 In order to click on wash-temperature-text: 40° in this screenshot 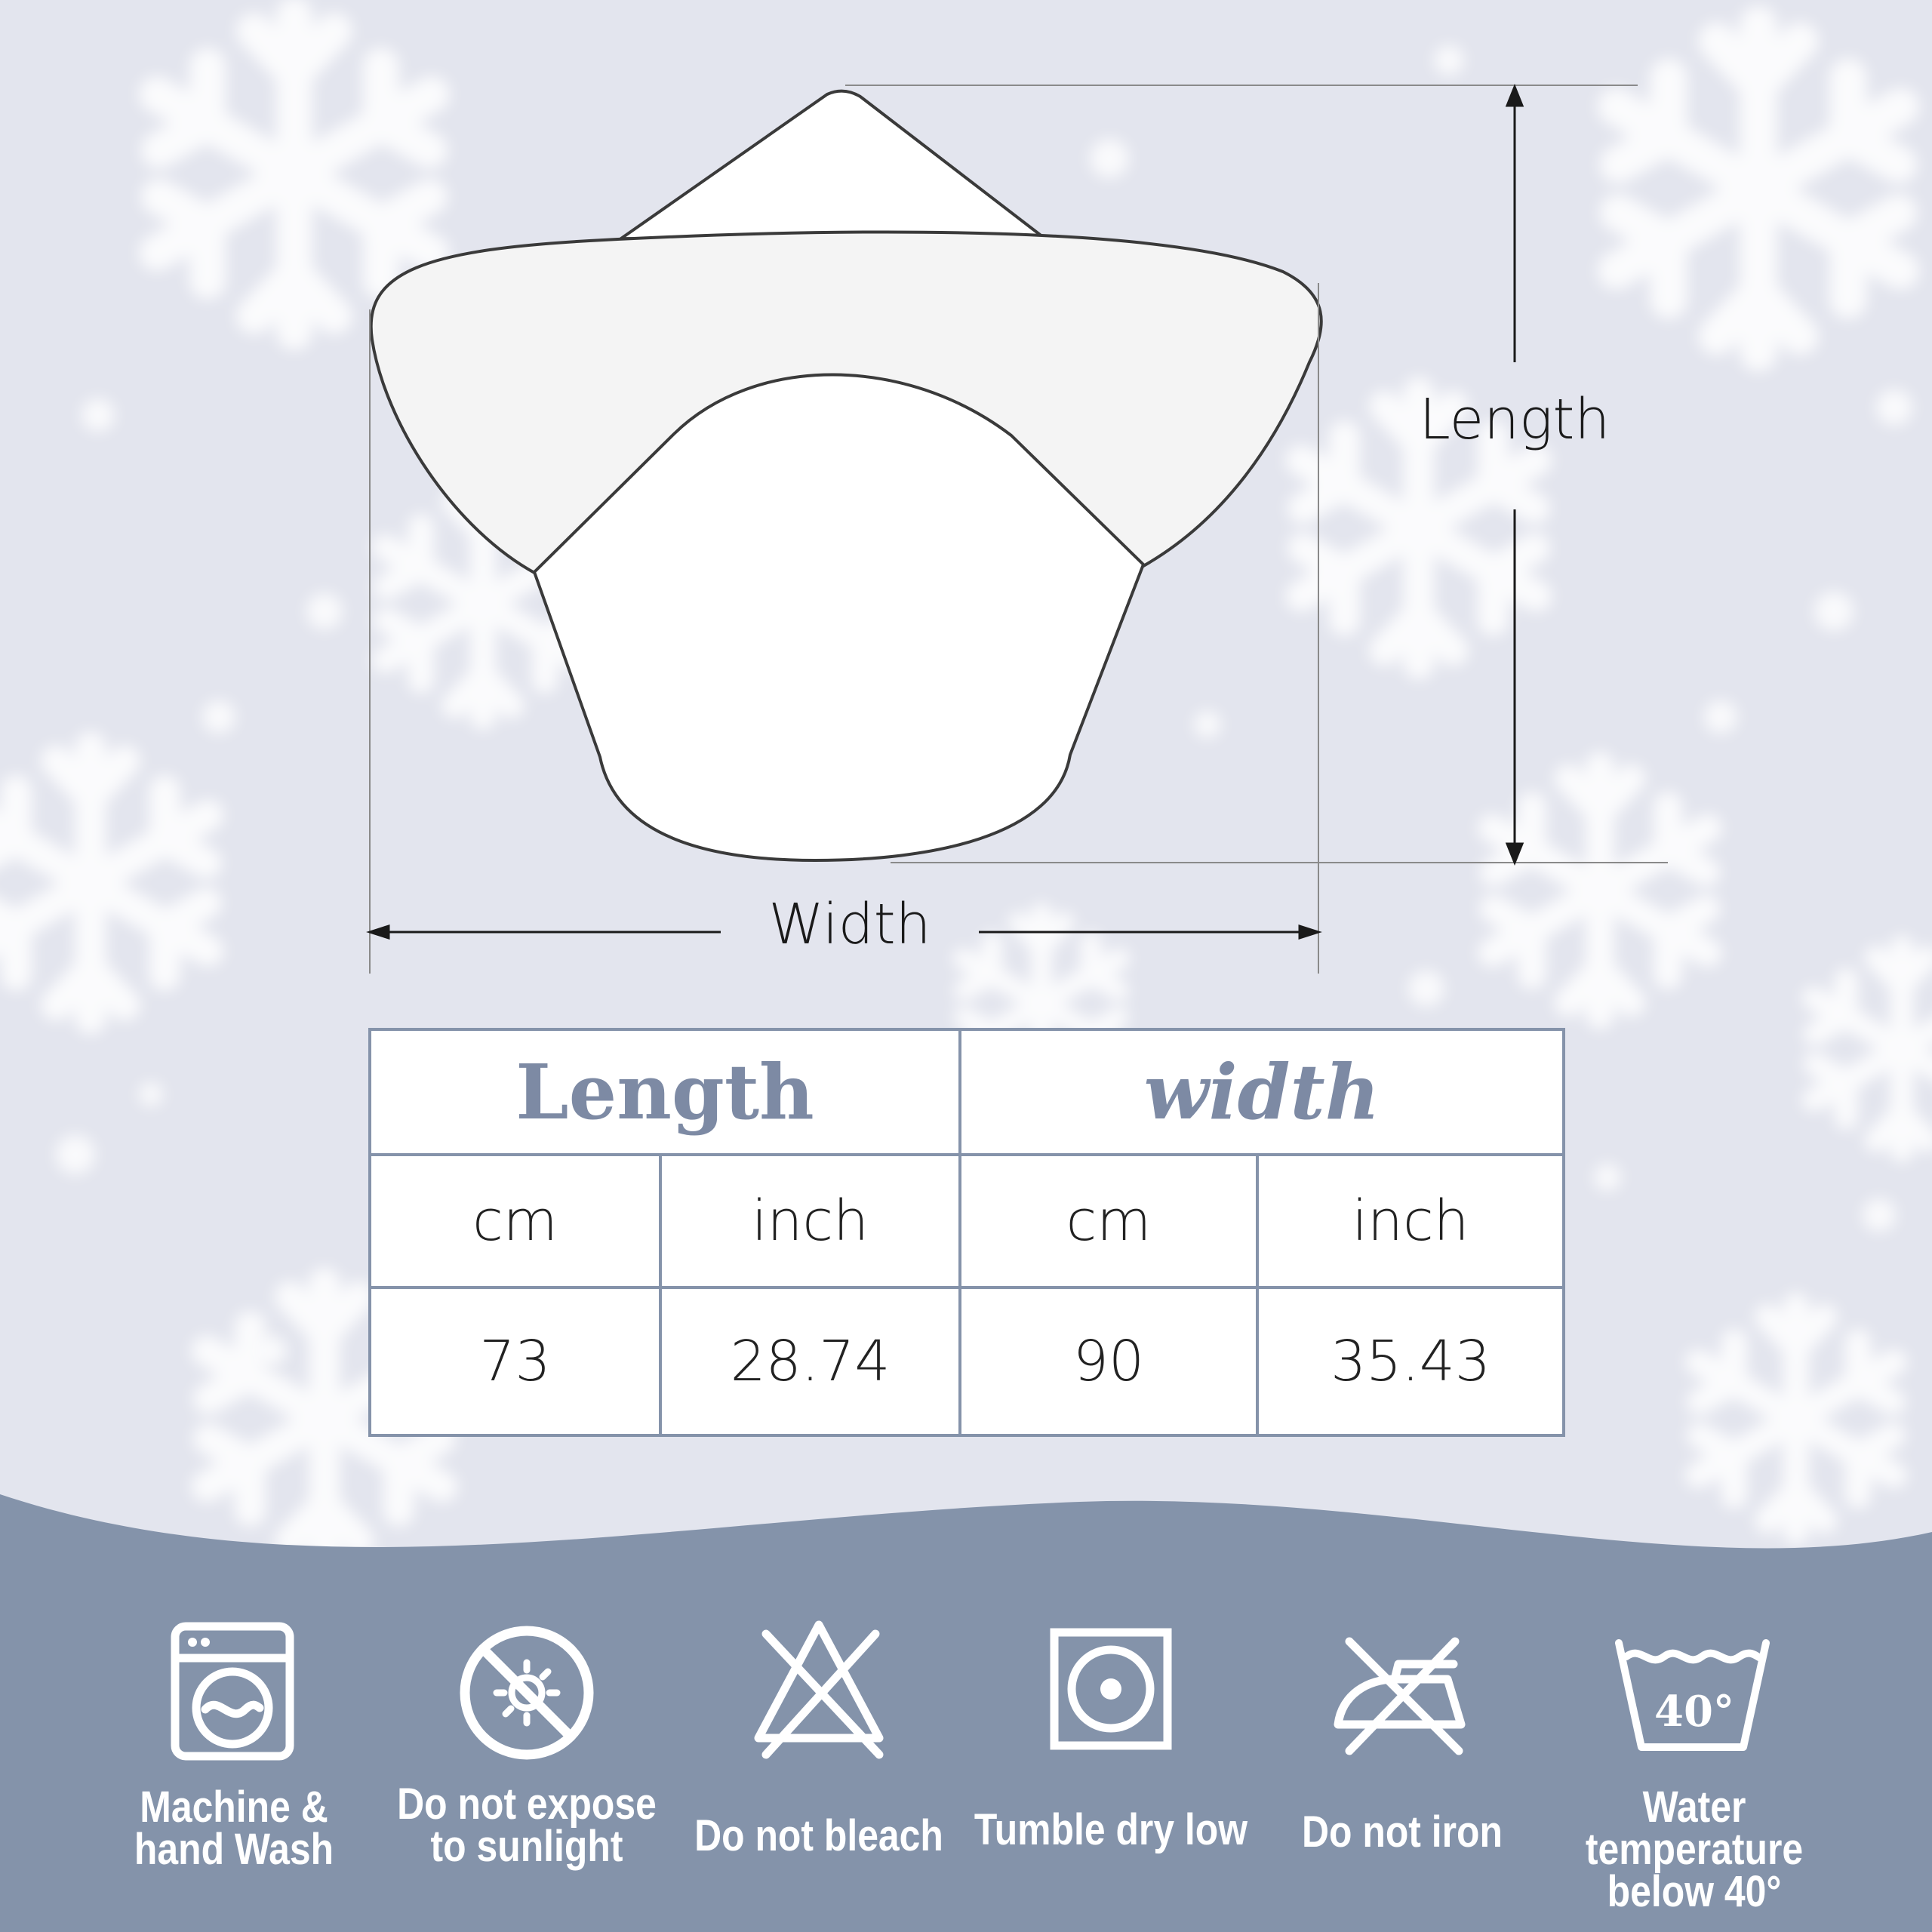, I will do `click(1694, 1712)`.